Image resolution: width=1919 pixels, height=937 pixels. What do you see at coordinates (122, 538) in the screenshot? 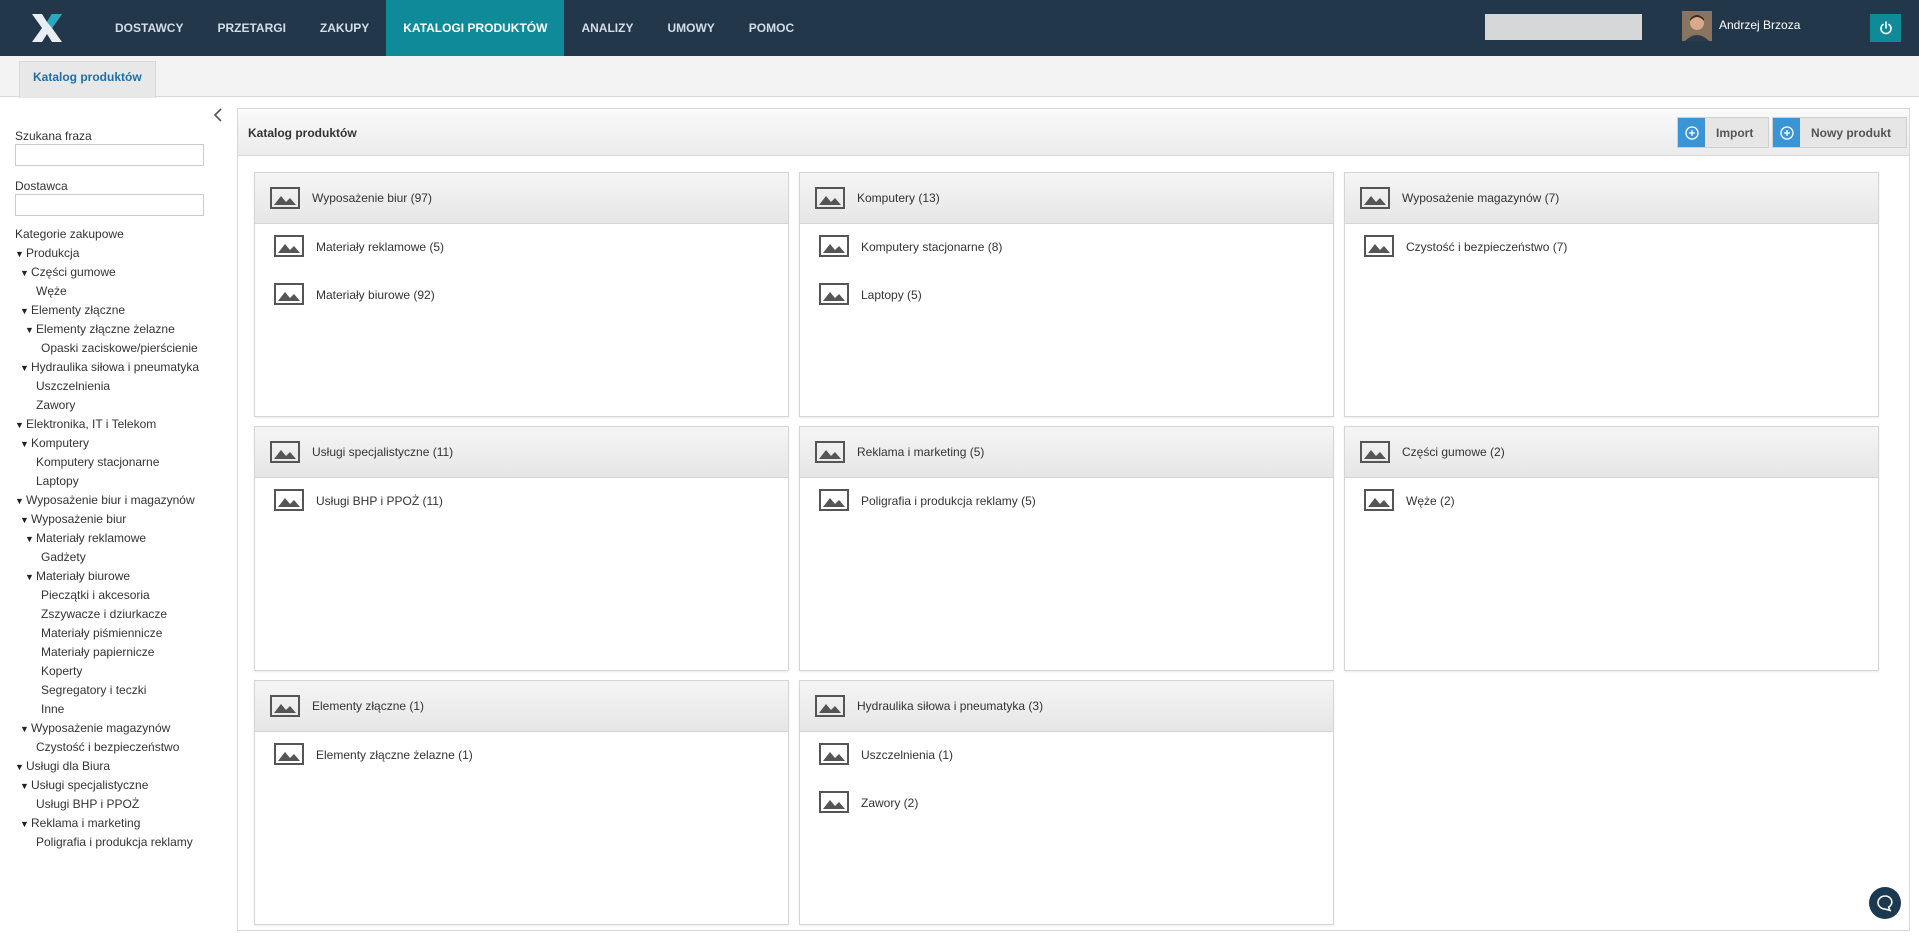
I see `tree-item: ▼ Materiały reklamowe` at bounding box center [122, 538].